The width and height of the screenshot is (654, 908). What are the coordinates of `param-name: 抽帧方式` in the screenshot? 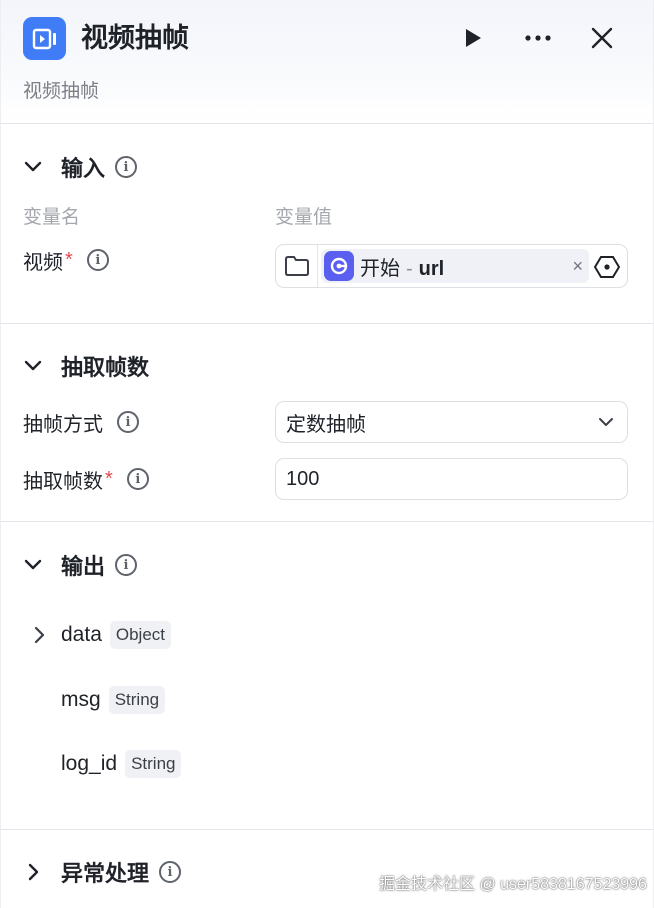 It's located at (63, 424).